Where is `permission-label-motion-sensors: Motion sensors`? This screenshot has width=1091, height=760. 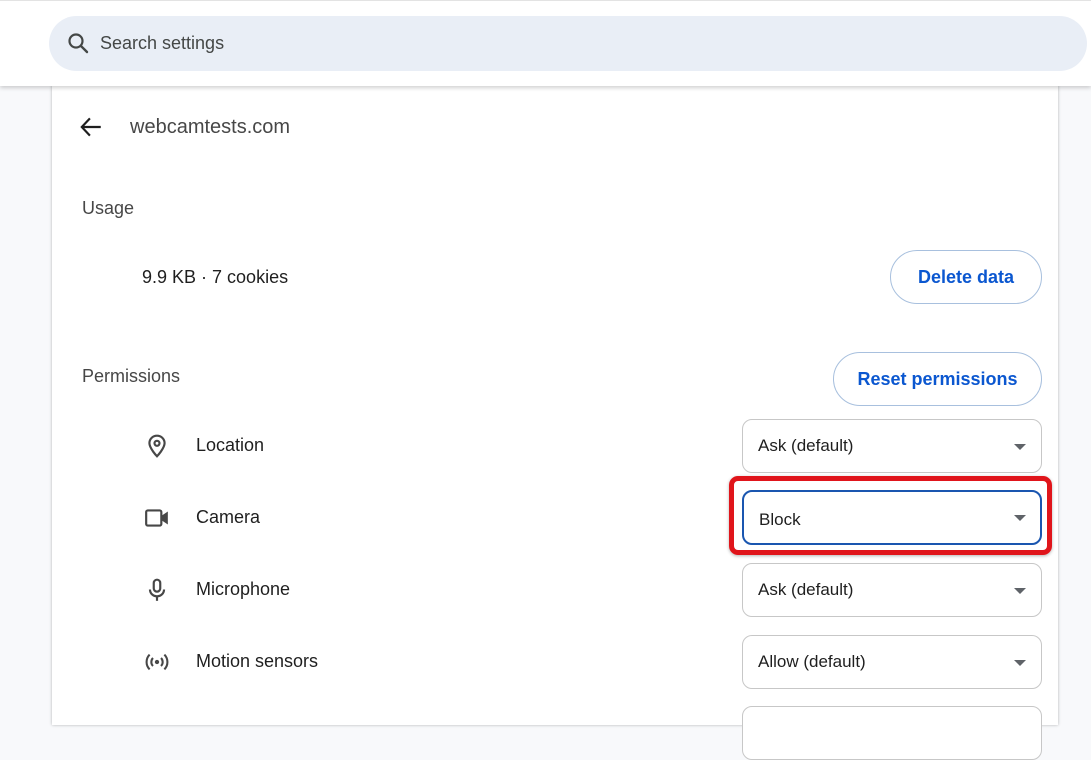
permission-label-motion-sensors: Motion sensors is located at coordinates (257, 661).